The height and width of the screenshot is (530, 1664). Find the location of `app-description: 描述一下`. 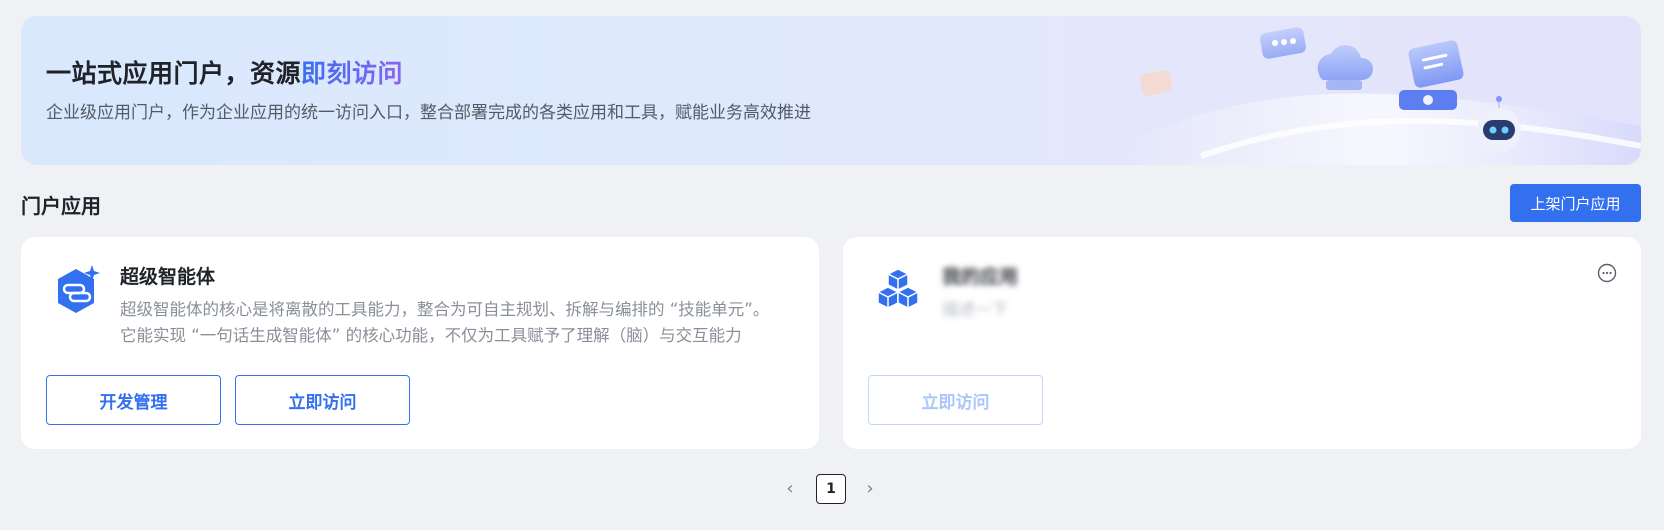

app-description: 描述一下 is located at coordinates (975, 309).